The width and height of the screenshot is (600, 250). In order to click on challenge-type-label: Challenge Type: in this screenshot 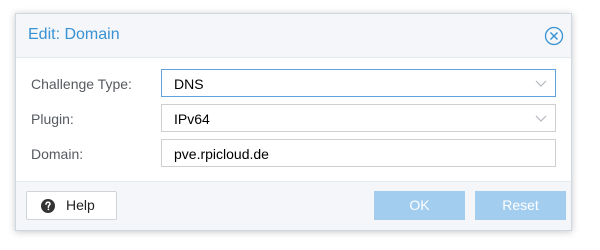, I will do `click(81, 84)`.